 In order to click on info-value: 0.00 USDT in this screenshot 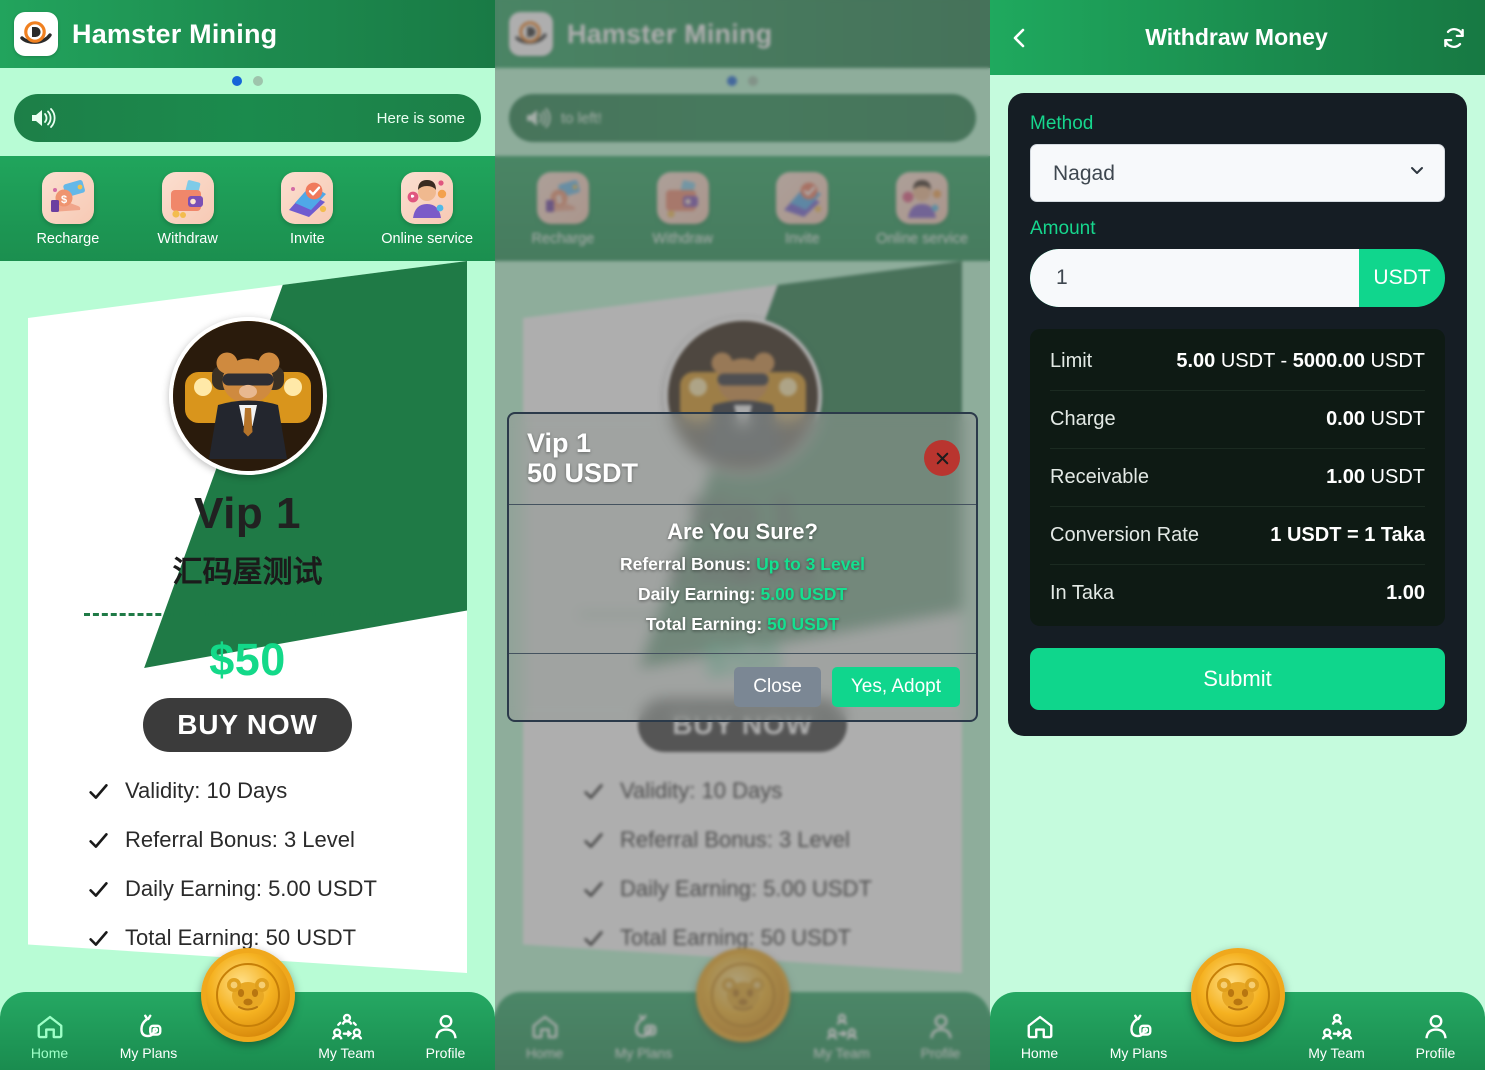, I will do `click(1375, 419)`.